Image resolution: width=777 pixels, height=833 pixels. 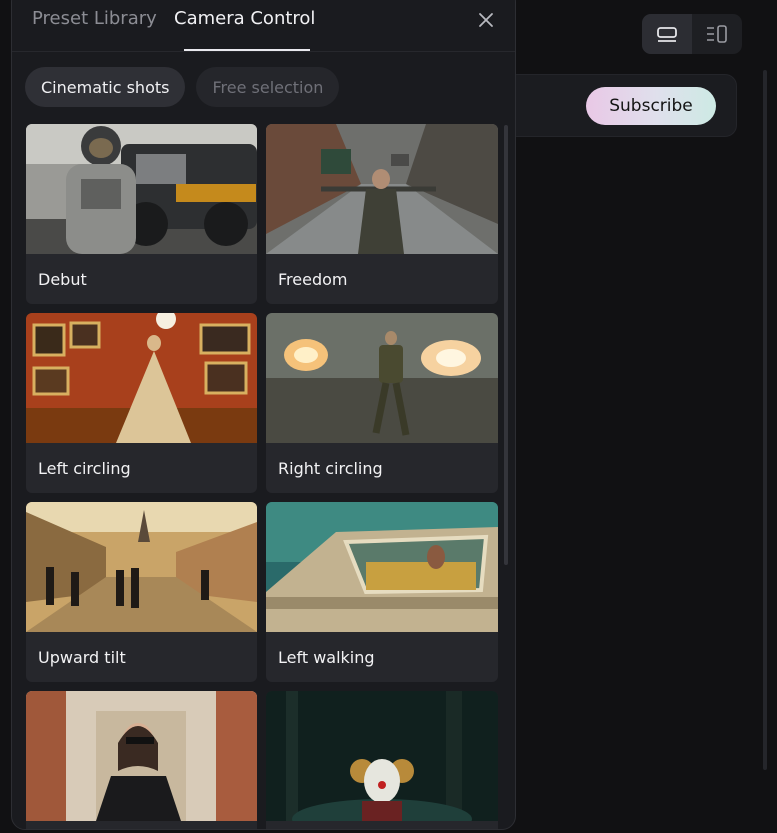 I want to click on preset-card-left-circling: Left circling, so click(x=141, y=403).